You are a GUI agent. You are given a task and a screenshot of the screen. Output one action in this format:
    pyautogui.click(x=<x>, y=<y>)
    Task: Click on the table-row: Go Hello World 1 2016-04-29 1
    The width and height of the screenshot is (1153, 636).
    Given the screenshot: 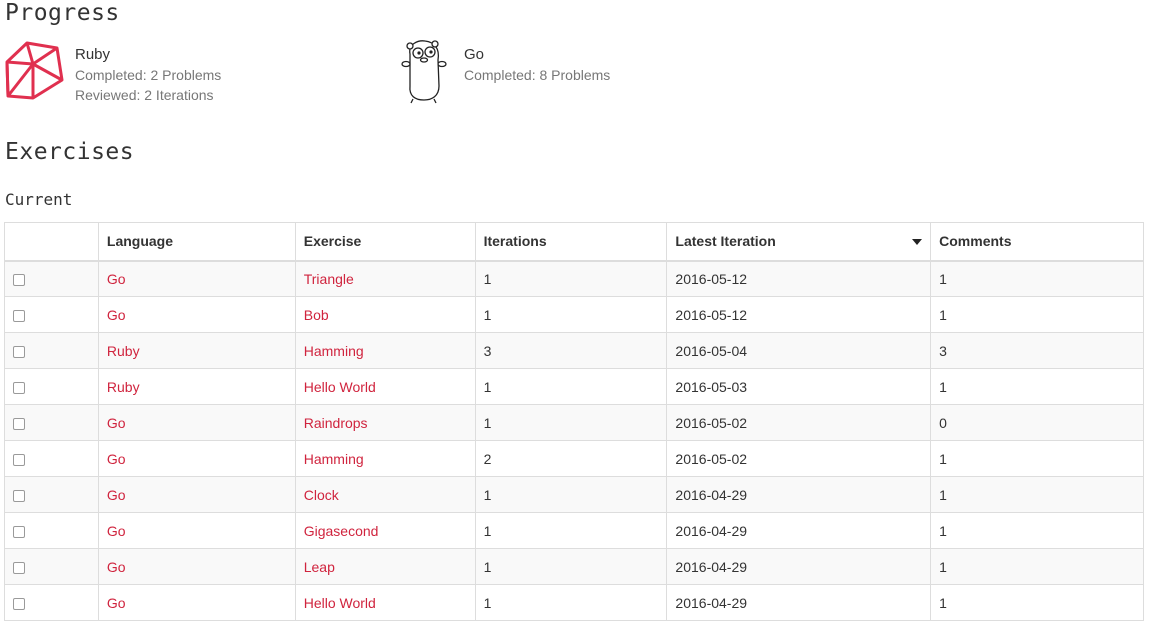 What is the action you would take?
    pyautogui.click(x=574, y=602)
    